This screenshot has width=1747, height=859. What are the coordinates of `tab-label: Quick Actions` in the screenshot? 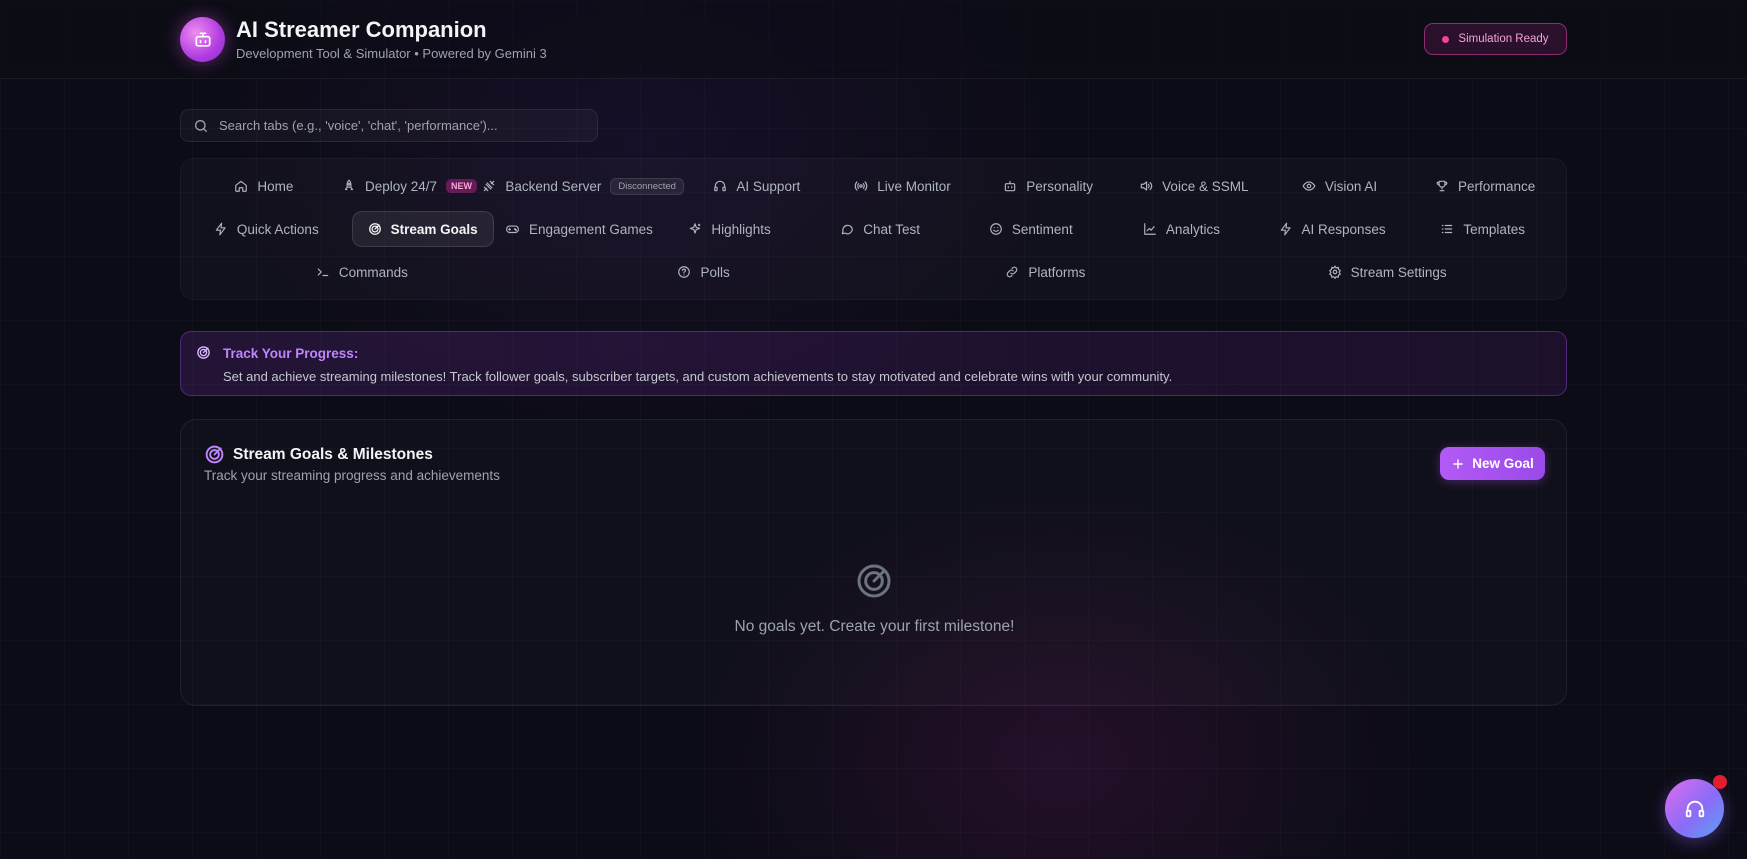 It's located at (277, 229).